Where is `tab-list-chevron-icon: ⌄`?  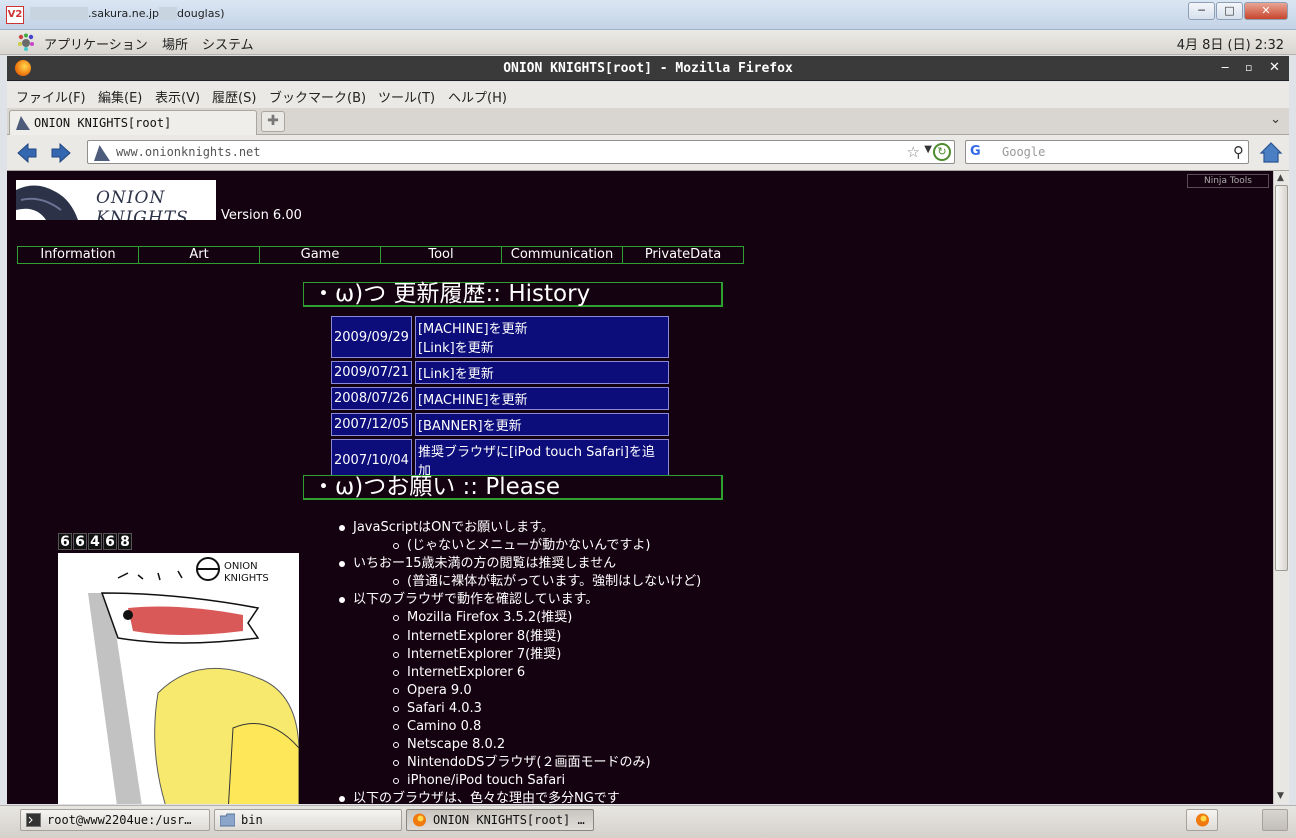 tab-list-chevron-icon: ⌄ is located at coordinates (1275, 119).